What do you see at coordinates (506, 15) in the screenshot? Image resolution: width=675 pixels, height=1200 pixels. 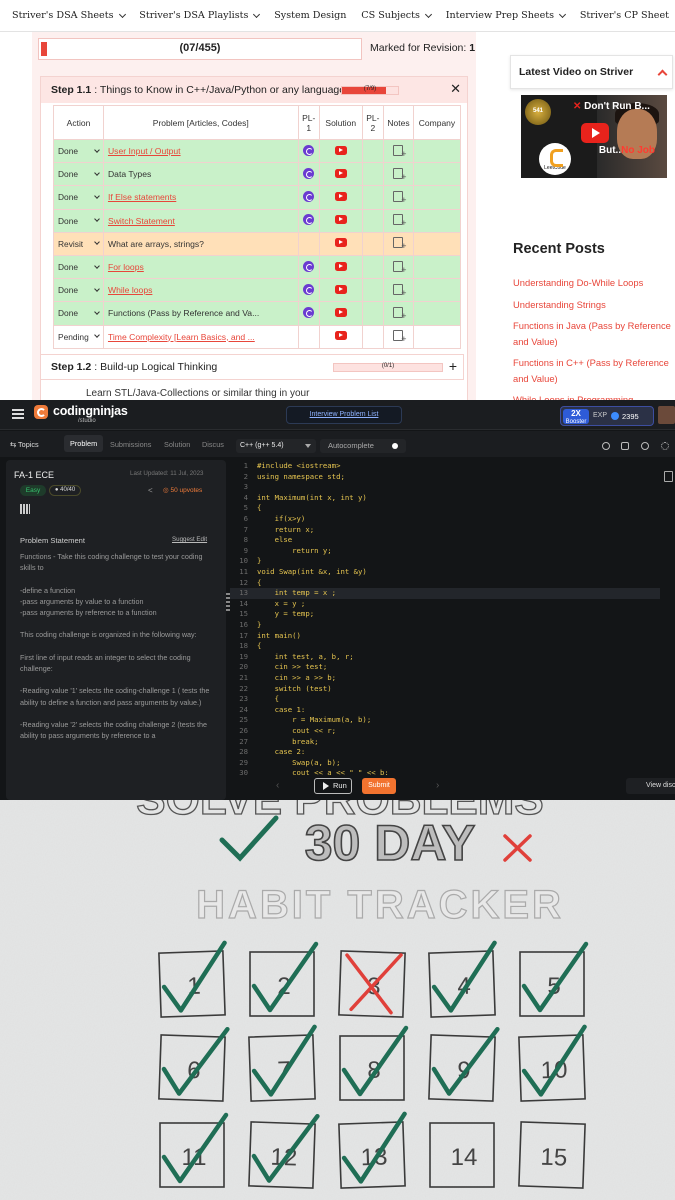 I see `nav-item: Interview Prep Sheets` at bounding box center [506, 15].